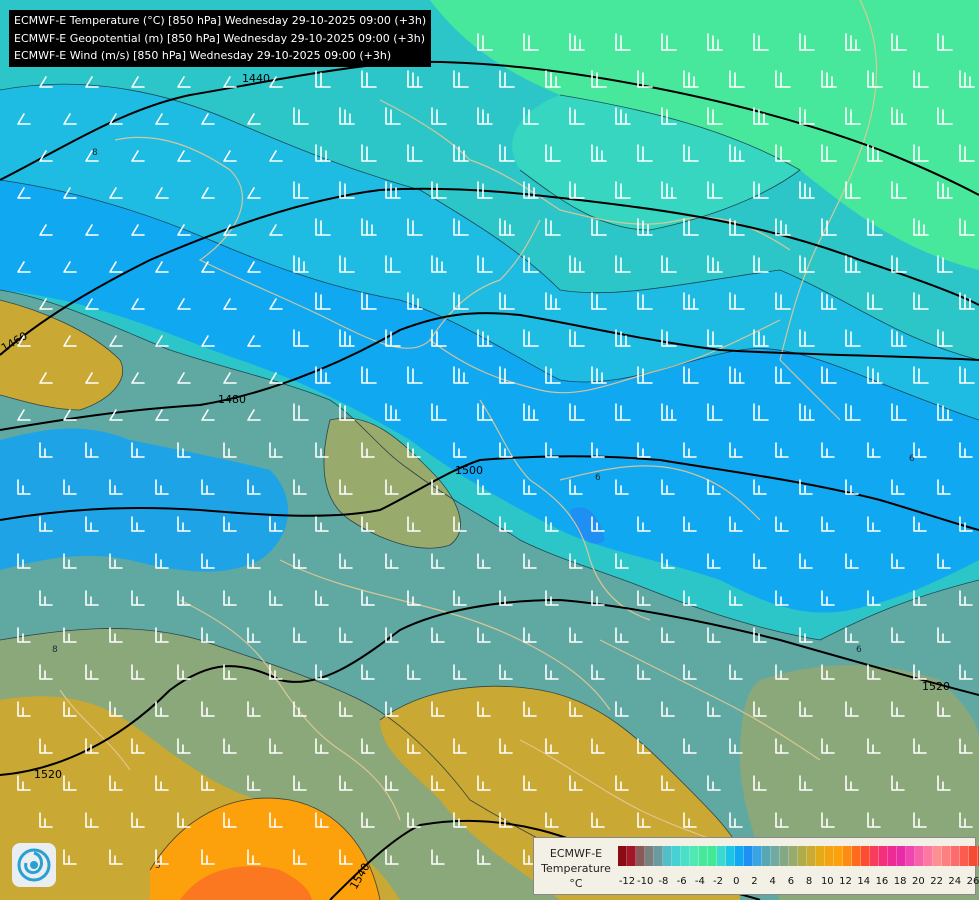  I want to click on legend-tick: -10, so click(645, 881).